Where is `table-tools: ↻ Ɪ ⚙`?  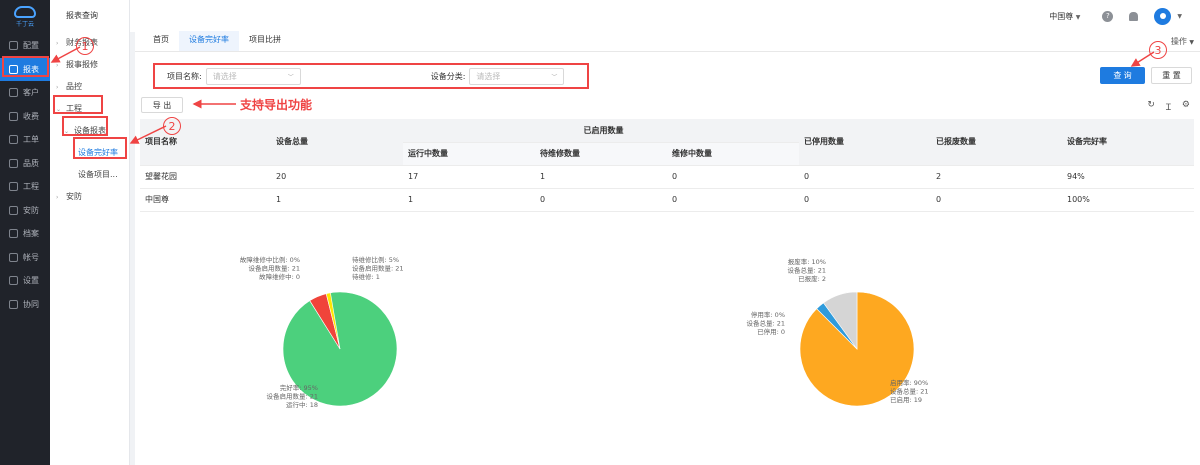
table-tools: ↻ Ɪ ⚙ is located at coordinates (1168, 106).